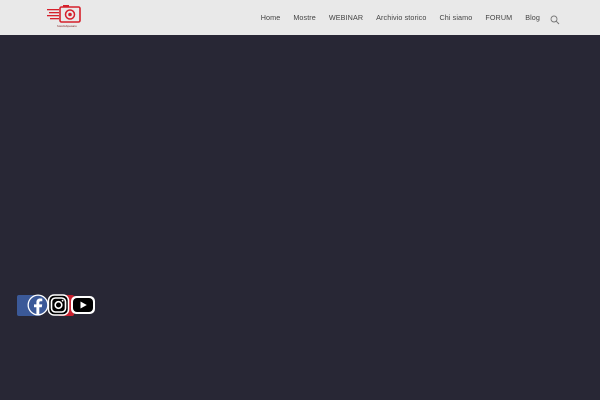 This screenshot has height=400, width=600. I want to click on youtube-icon, so click(83, 305).